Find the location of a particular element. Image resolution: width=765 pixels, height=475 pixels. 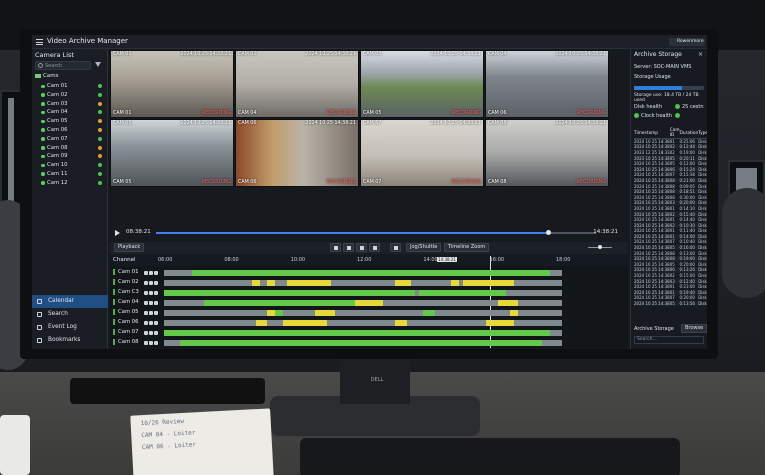

camera-list-item: Cam 06 is located at coordinates (72, 130).